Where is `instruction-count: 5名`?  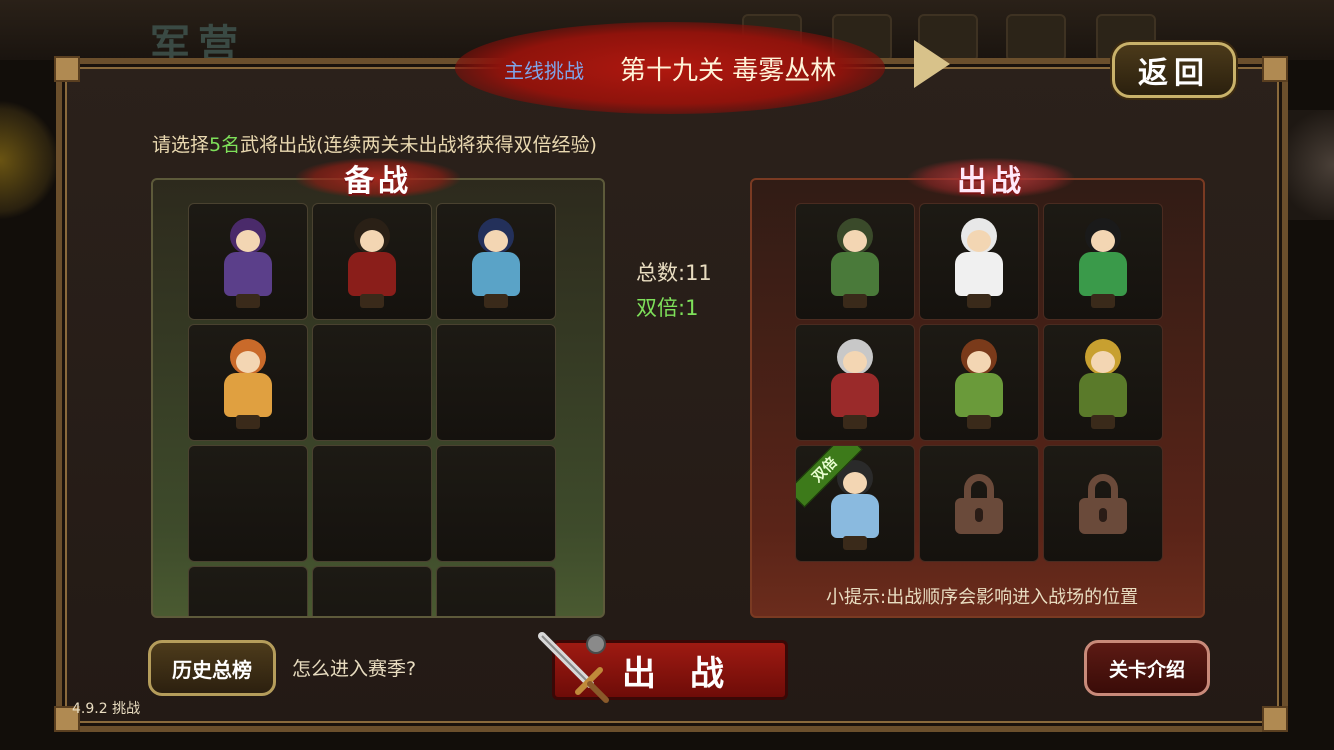
instruction-count: 5名 is located at coordinates (225, 145).